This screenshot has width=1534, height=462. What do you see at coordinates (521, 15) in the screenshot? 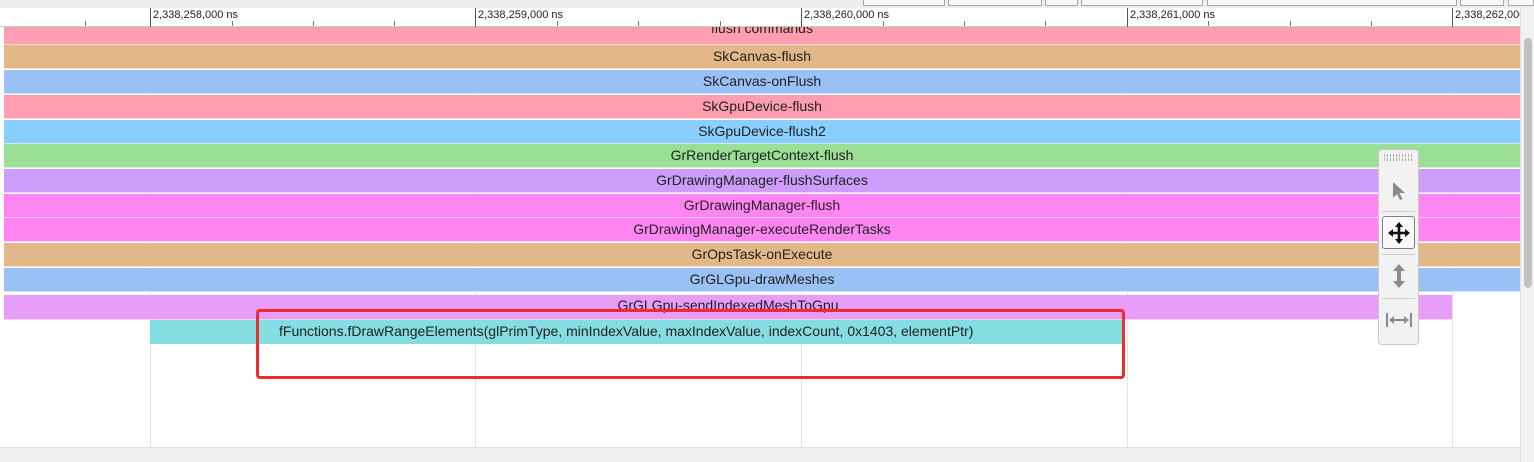
I see `ruler-label: 2,338,259,000 ns` at bounding box center [521, 15].